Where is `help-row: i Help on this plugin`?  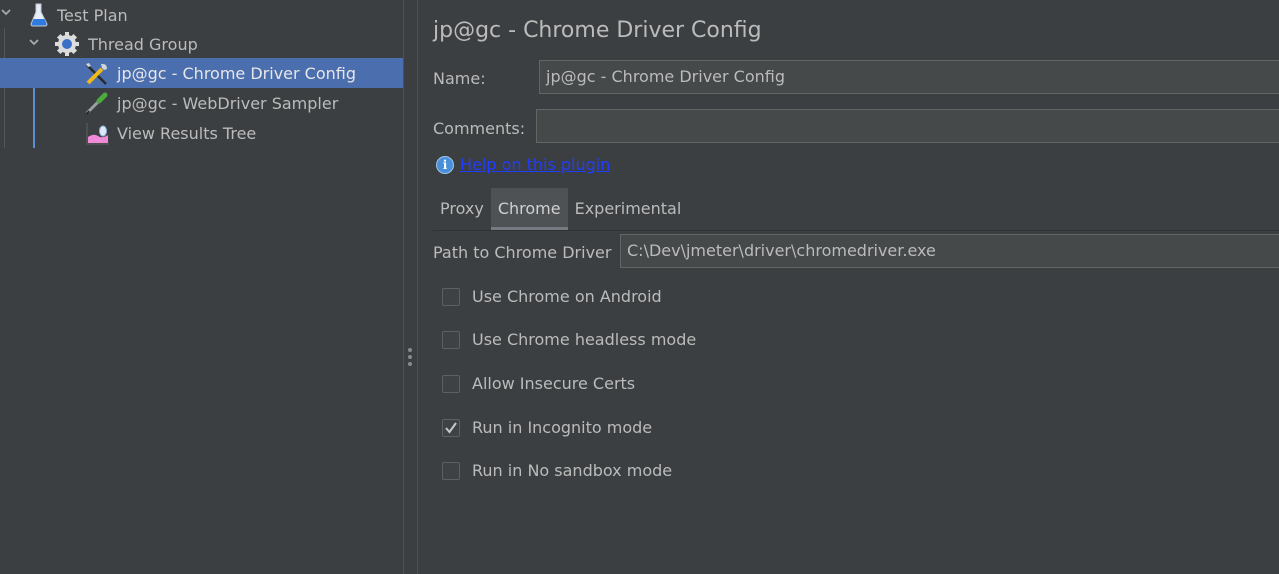
help-row: i Help on this plugin is located at coordinates (523, 164).